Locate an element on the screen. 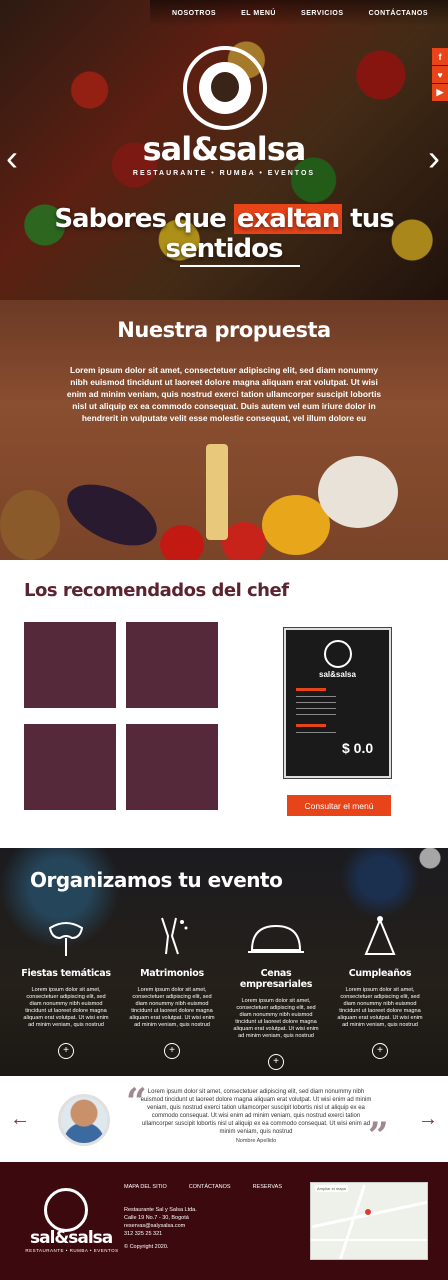 Image resolution: width=448 pixels, height=1280 pixels. footer-map: Ampliar el mapa is located at coordinates (369, 1221).